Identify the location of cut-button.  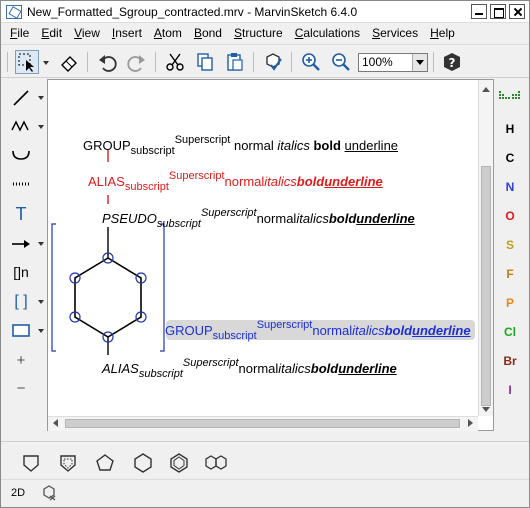
(175, 62).